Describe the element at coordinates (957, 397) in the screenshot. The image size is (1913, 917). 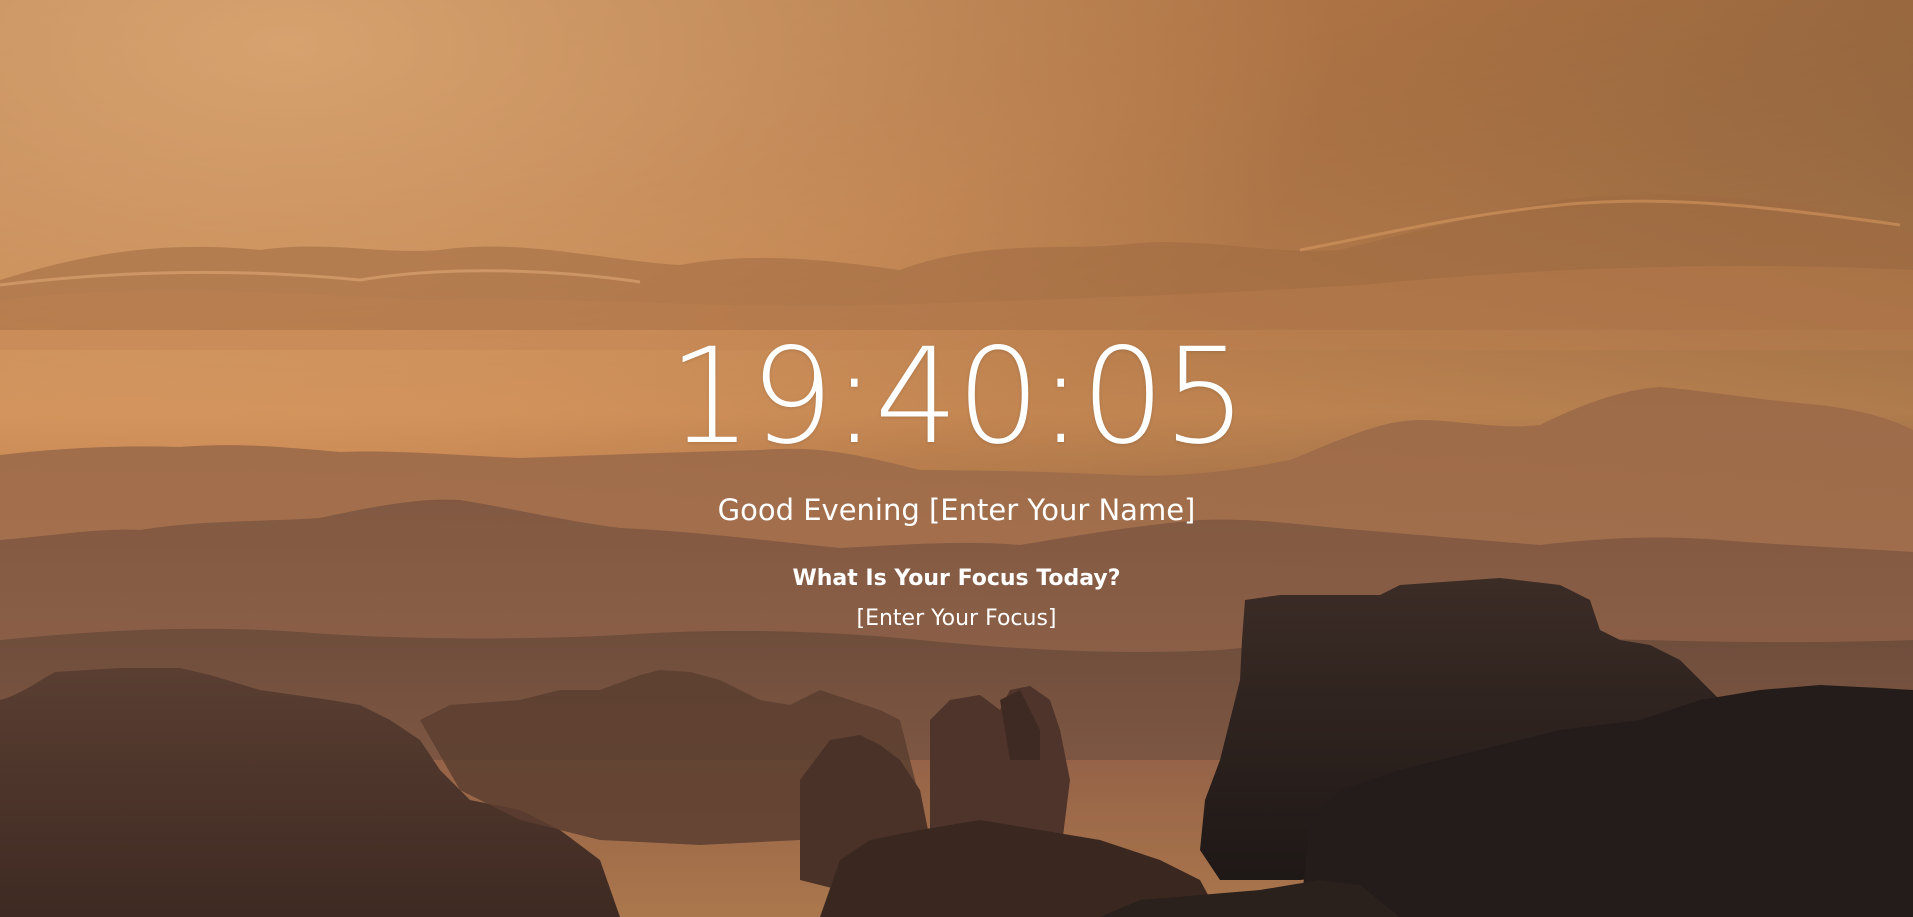
I see `clock-time: 19:40:05` at that location.